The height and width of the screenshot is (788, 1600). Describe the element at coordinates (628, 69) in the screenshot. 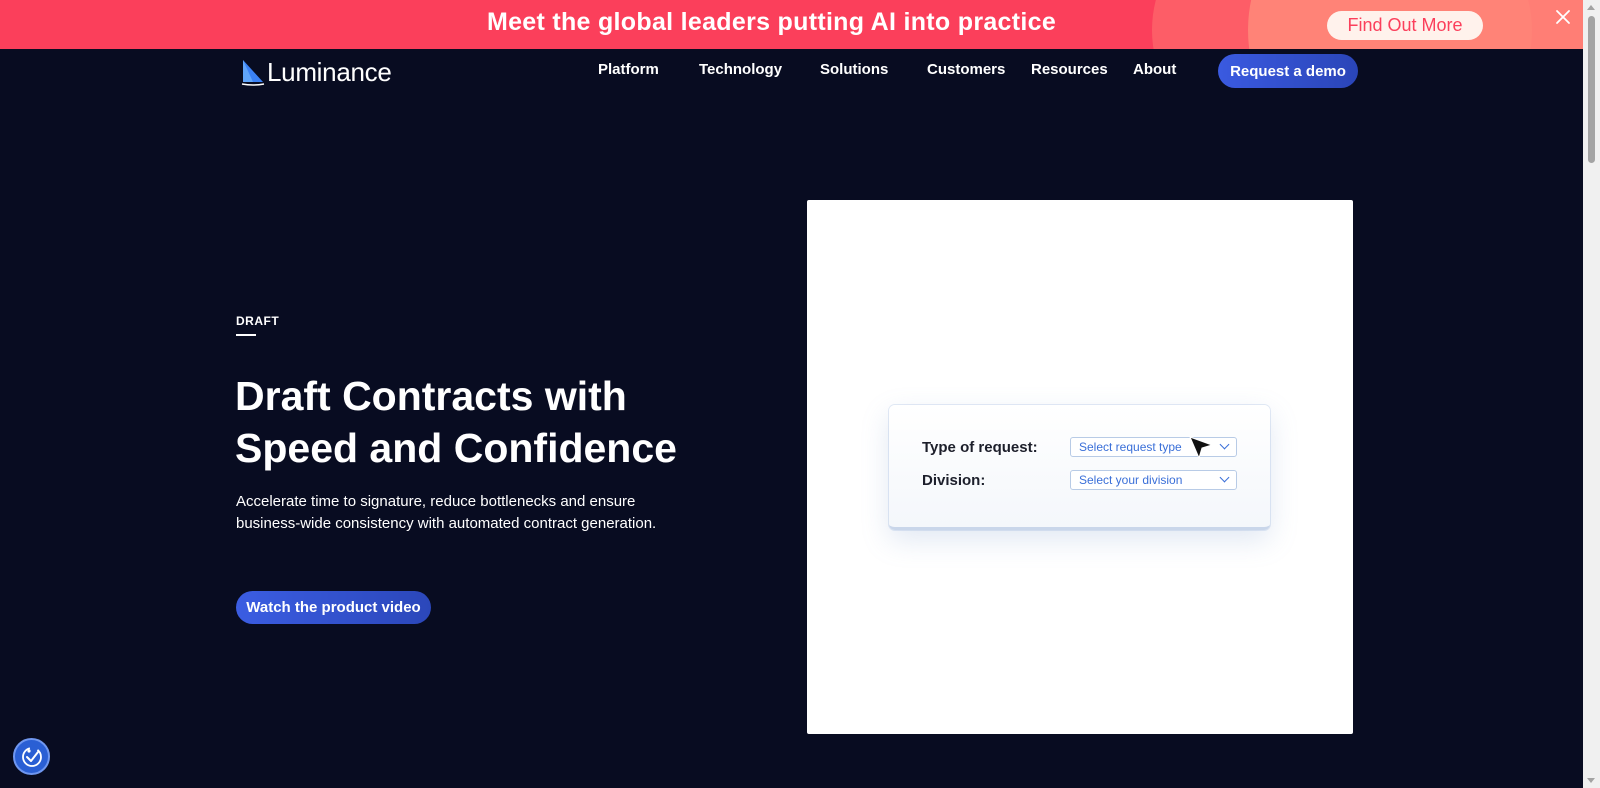

I see `nav-item-platform: Platform` at that location.